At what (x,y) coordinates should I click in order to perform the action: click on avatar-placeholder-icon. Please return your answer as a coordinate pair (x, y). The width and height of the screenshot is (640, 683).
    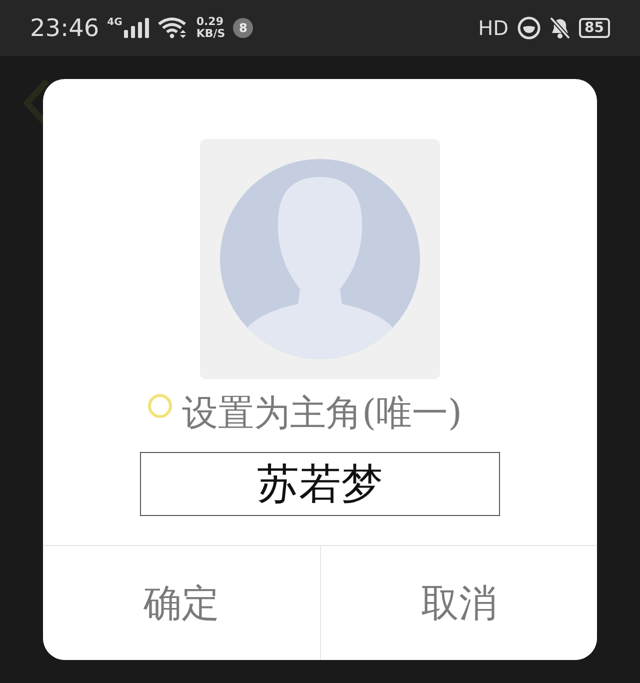
    Looking at the image, I should click on (320, 259).